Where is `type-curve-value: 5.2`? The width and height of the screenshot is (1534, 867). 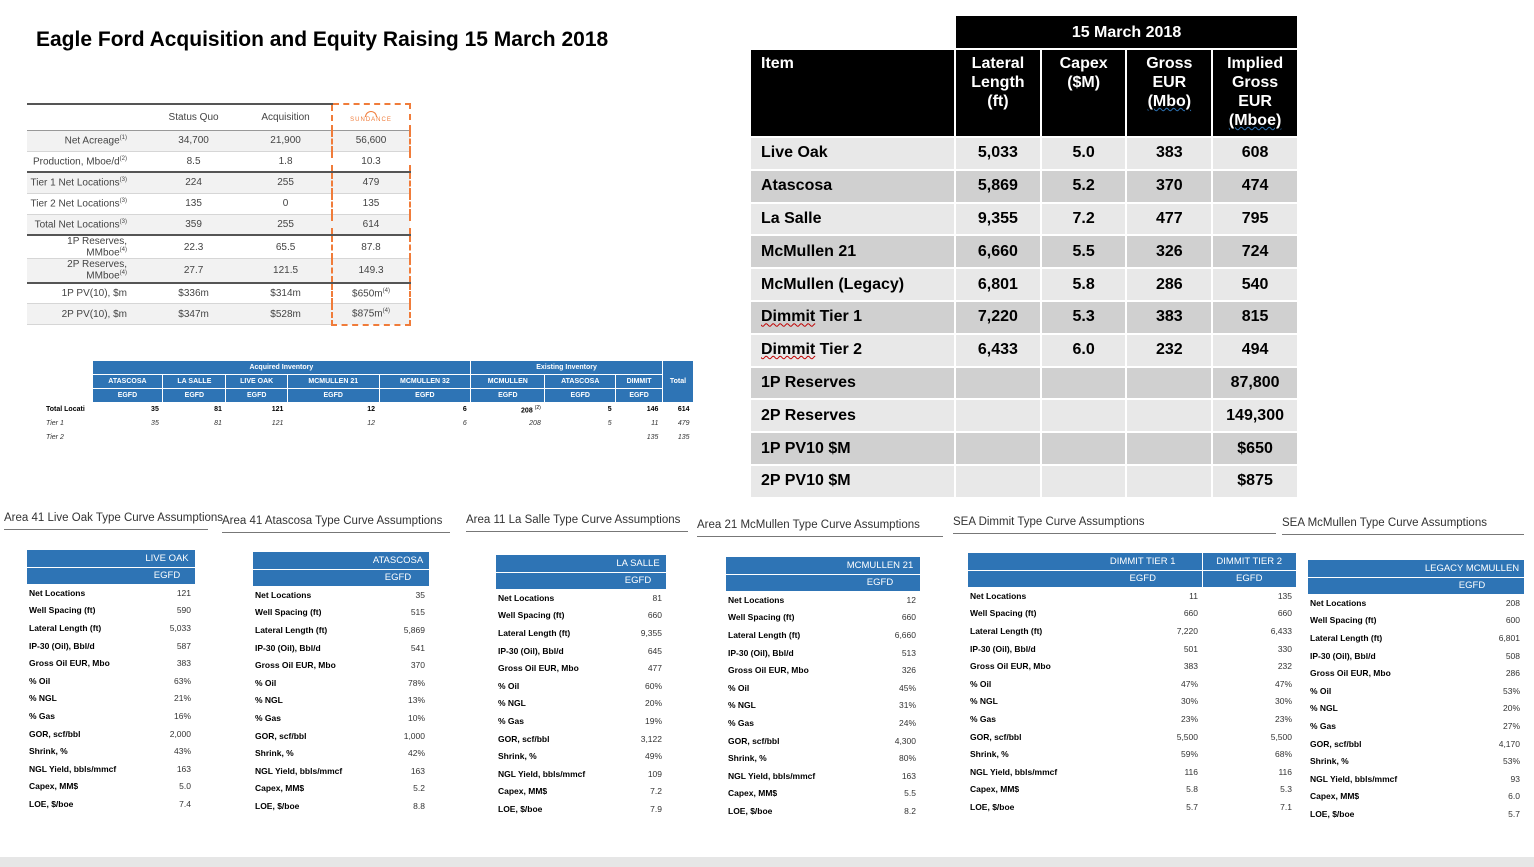 type-curve-value: 5.2 is located at coordinates (419, 788).